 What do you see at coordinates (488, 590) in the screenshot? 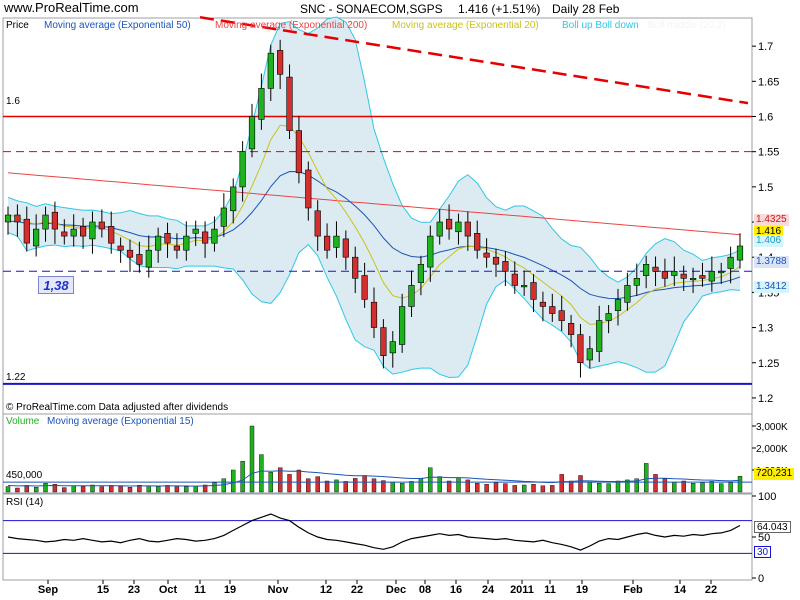
I see `x-tick-label: 24` at bounding box center [488, 590].